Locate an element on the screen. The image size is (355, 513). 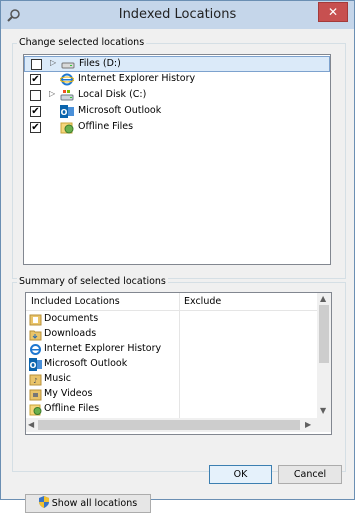
vertical-scrollbar: ▲ ▼ is located at coordinates (324, 355).